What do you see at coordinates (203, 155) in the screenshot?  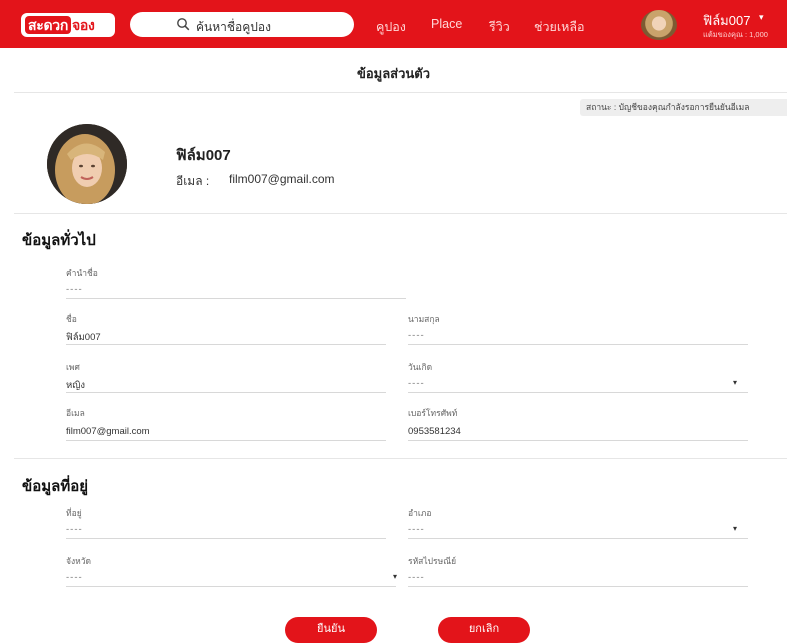 I see `profile-name: ฟิล์ม007` at bounding box center [203, 155].